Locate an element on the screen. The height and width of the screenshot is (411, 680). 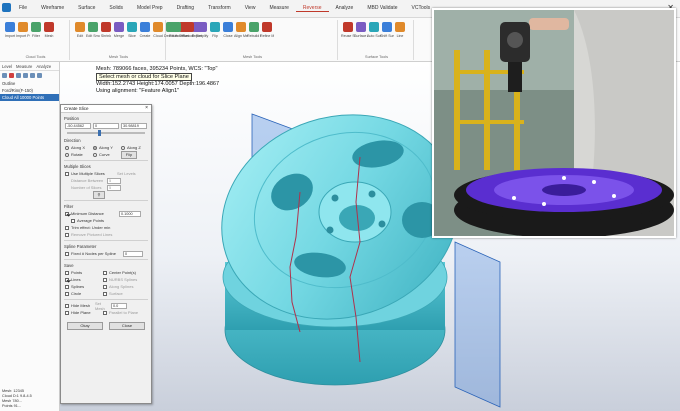
radio-curve is located at coordinates (95, 154).